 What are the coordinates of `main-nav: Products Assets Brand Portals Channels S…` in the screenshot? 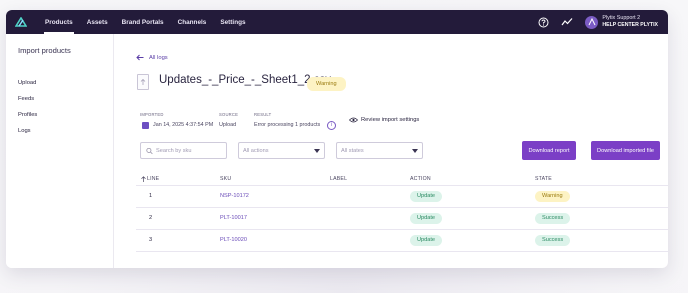 It's located at (145, 22).